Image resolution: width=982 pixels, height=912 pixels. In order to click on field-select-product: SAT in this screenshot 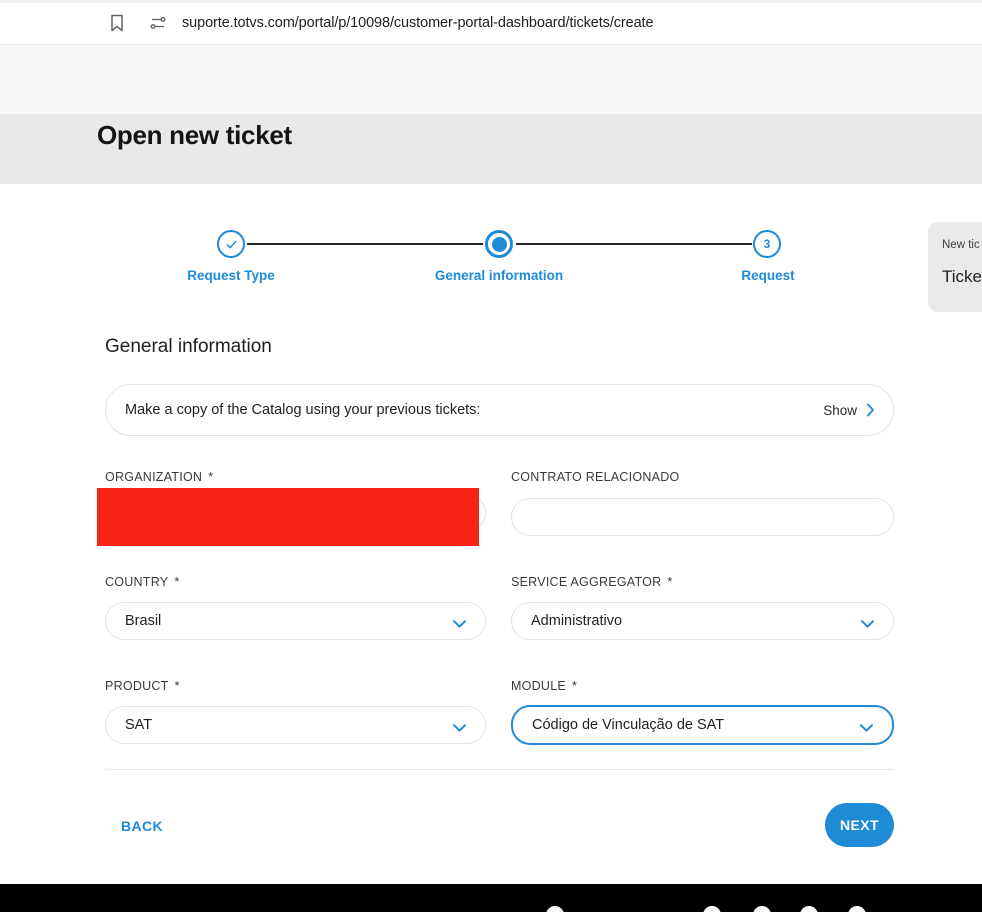, I will do `click(295, 725)`.